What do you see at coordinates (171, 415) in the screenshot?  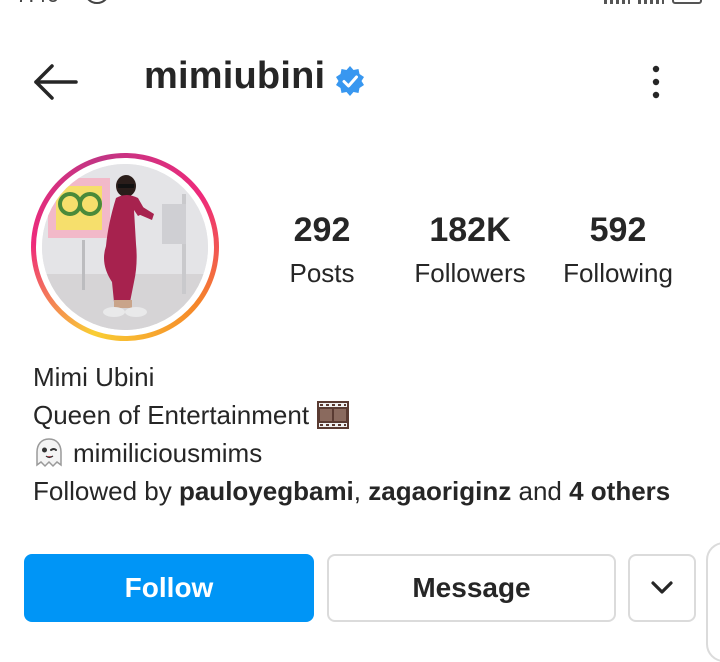 I see `bio-text: Queen of Entertainment` at bounding box center [171, 415].